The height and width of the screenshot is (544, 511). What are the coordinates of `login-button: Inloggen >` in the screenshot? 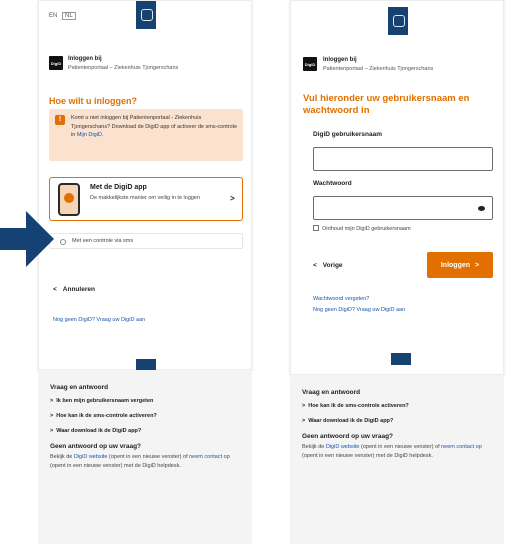 It's located at (460, 265).